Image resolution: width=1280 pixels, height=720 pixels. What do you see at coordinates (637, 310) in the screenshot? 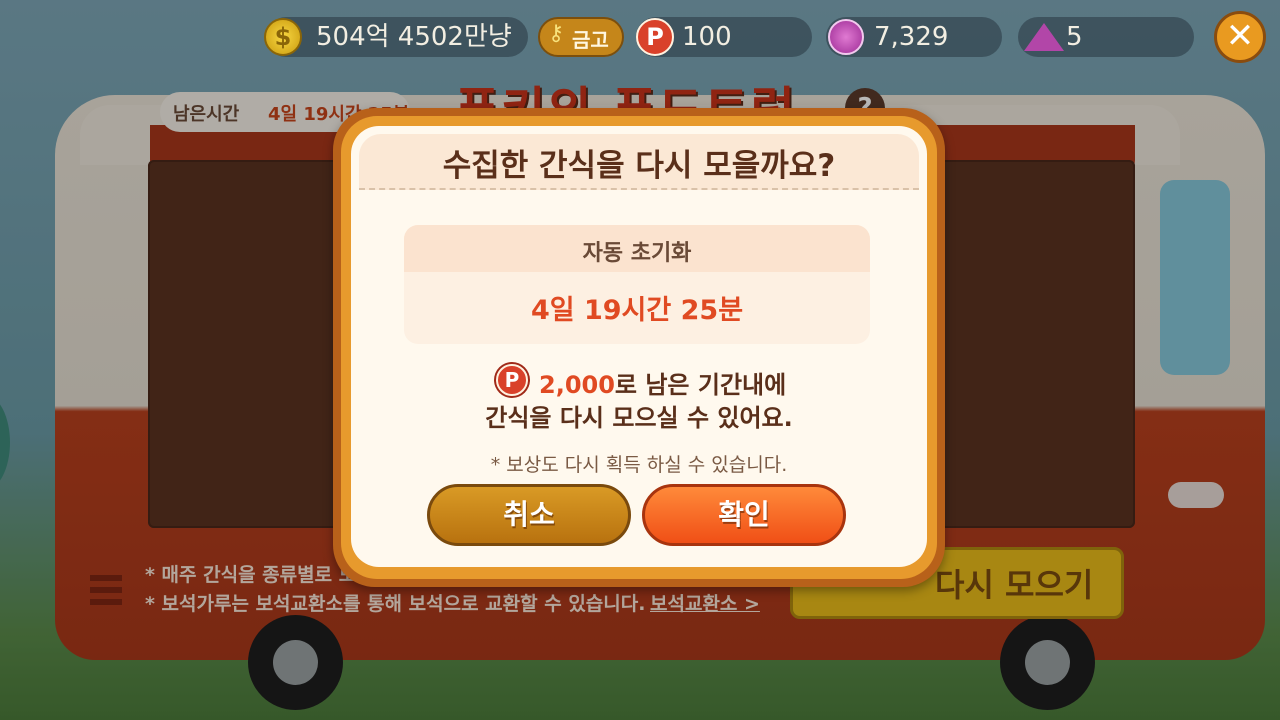
I see `auto-reset-time: 4일 19시간 25분` at bounding box center [637, 310].